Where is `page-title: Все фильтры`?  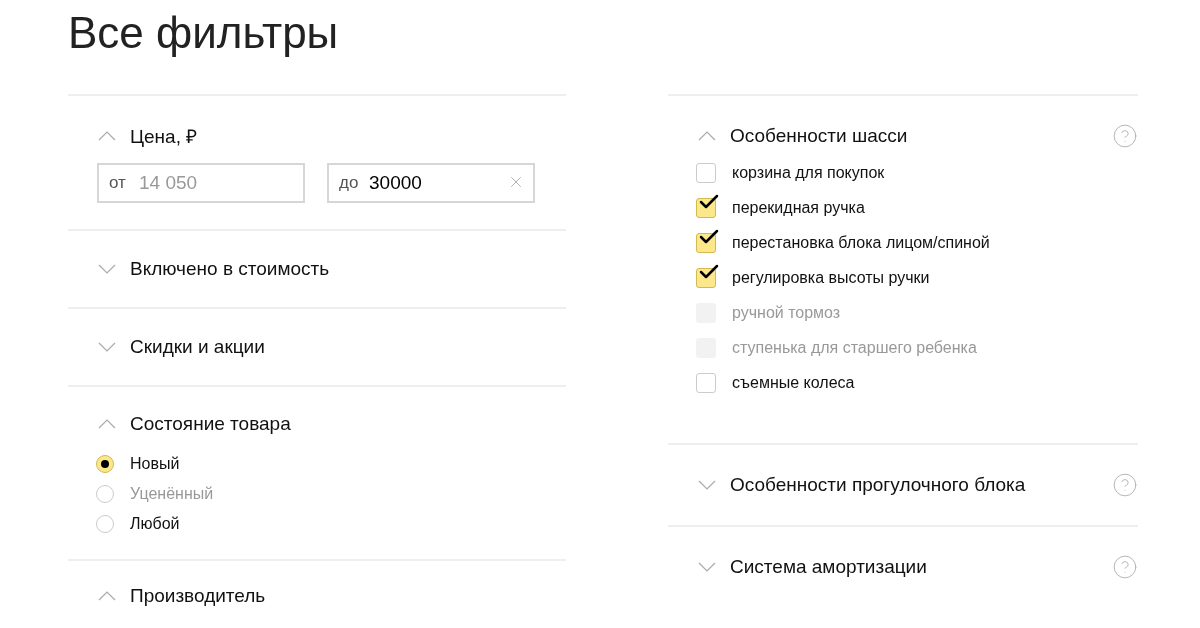 page-title: Все фильтры is located at coordinates (204, 33).